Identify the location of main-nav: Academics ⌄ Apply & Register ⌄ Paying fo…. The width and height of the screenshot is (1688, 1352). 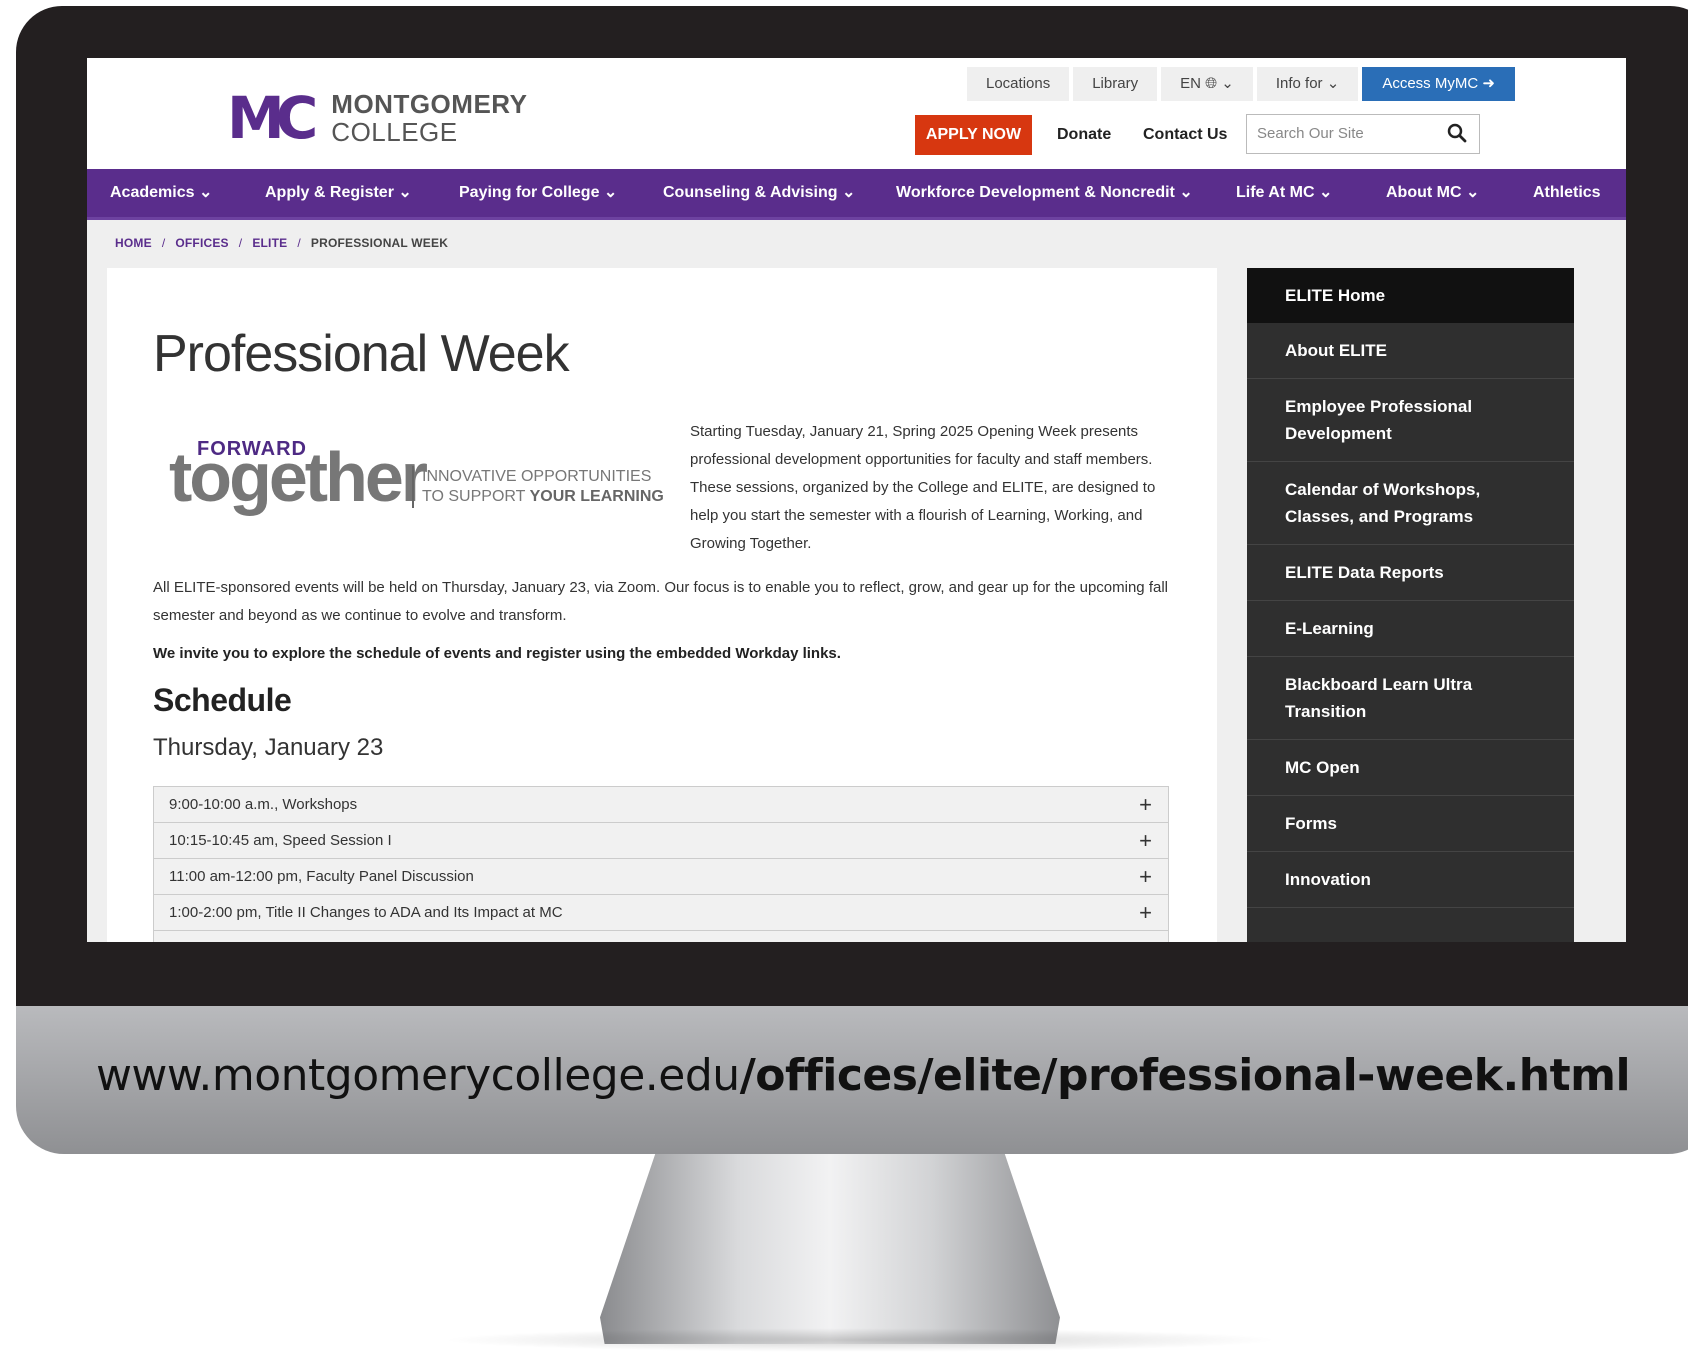
(856, 194).